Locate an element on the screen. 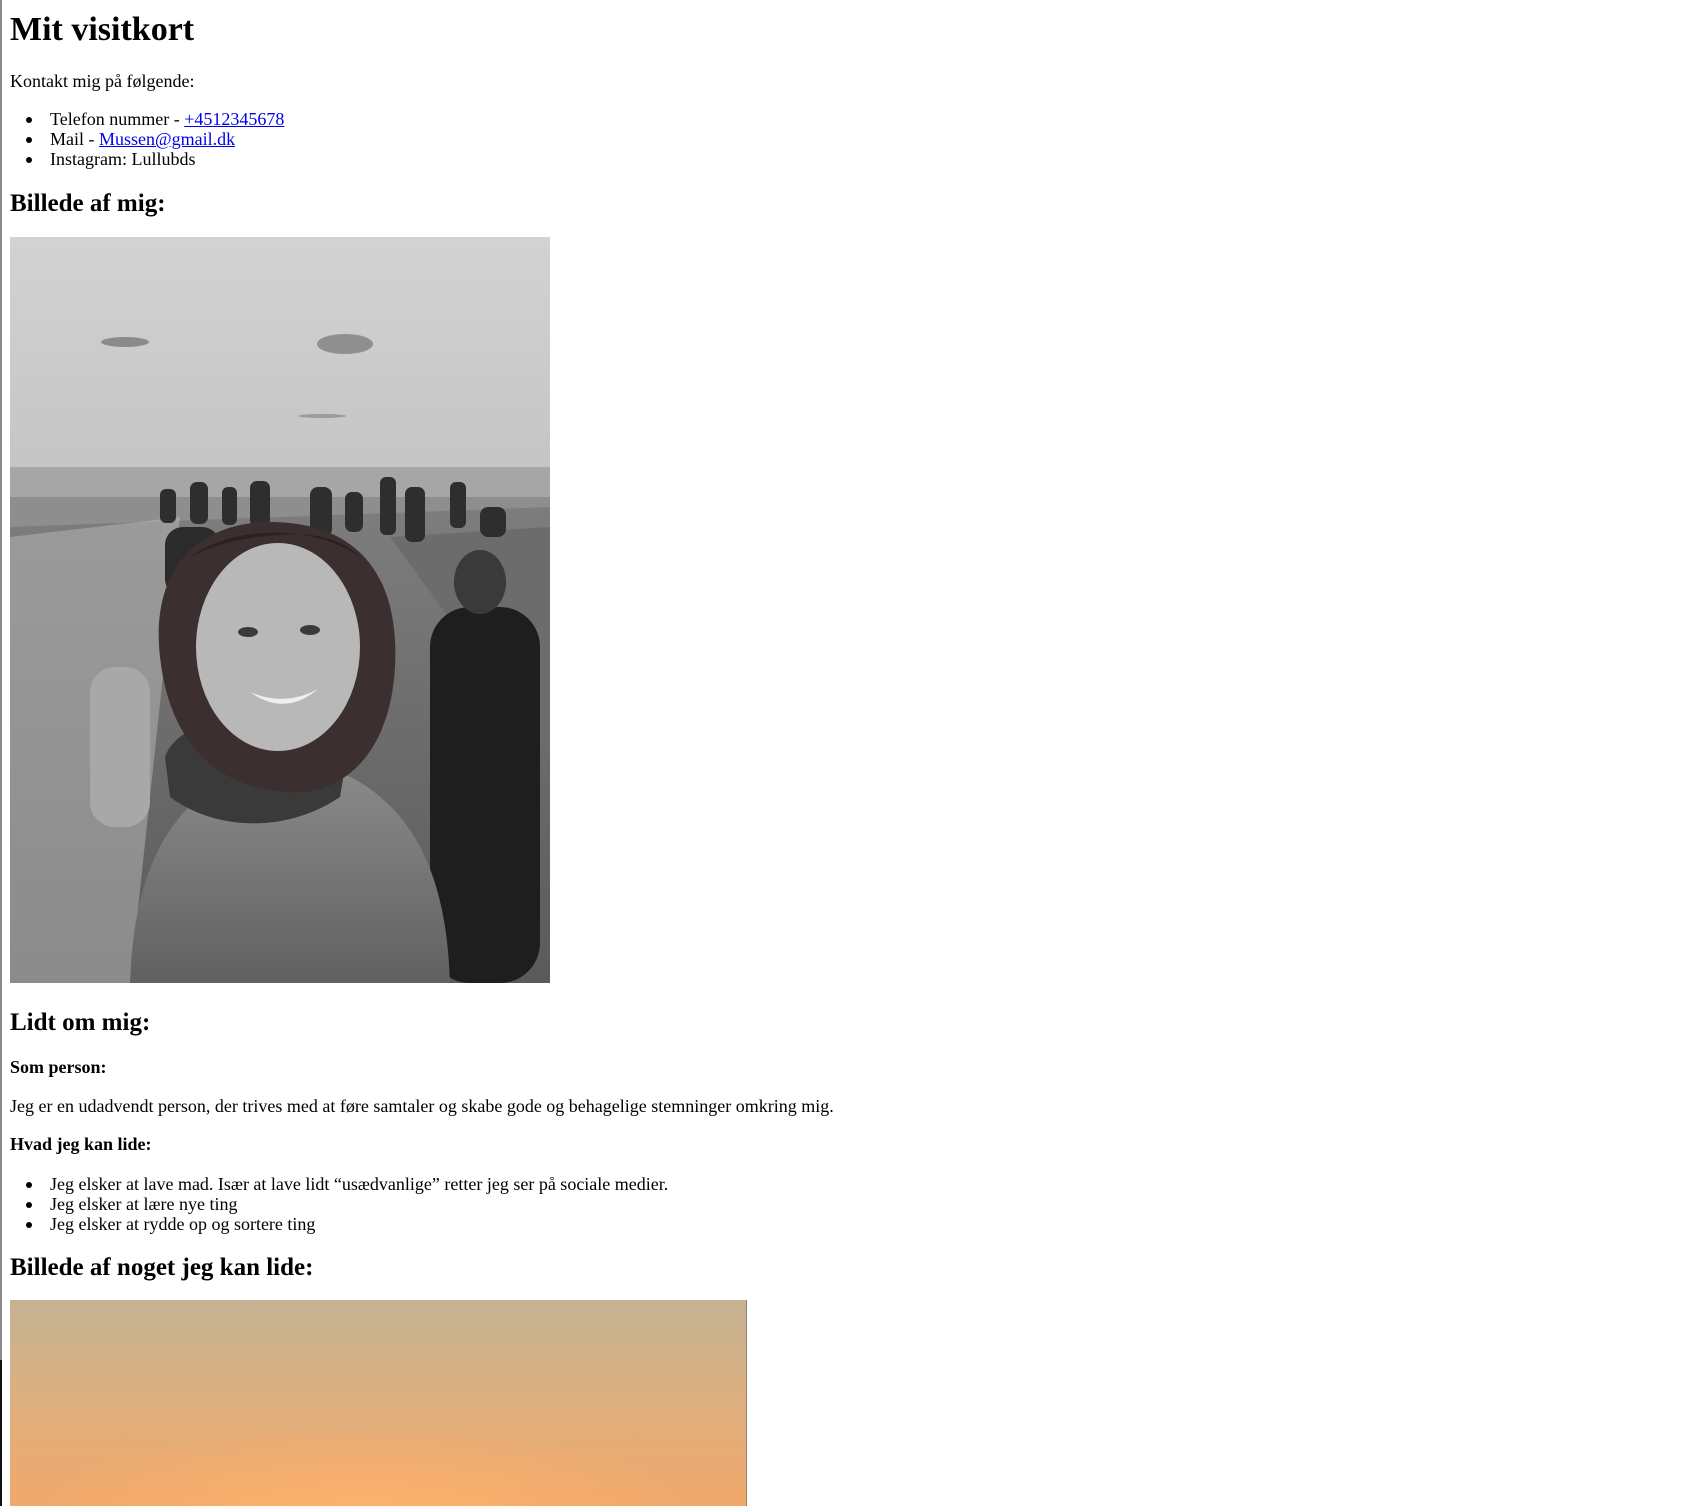 The width and height of the screenshot is (1686, 1506). contact-item-mail: Mail - Mussen@gmail.dk is located at coordinates (147, 139).